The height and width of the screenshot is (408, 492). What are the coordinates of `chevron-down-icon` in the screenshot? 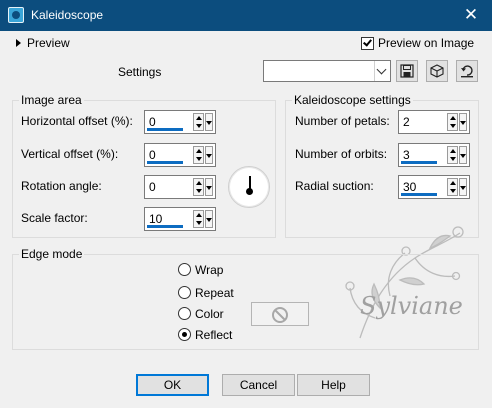 It's located at (381, 69).